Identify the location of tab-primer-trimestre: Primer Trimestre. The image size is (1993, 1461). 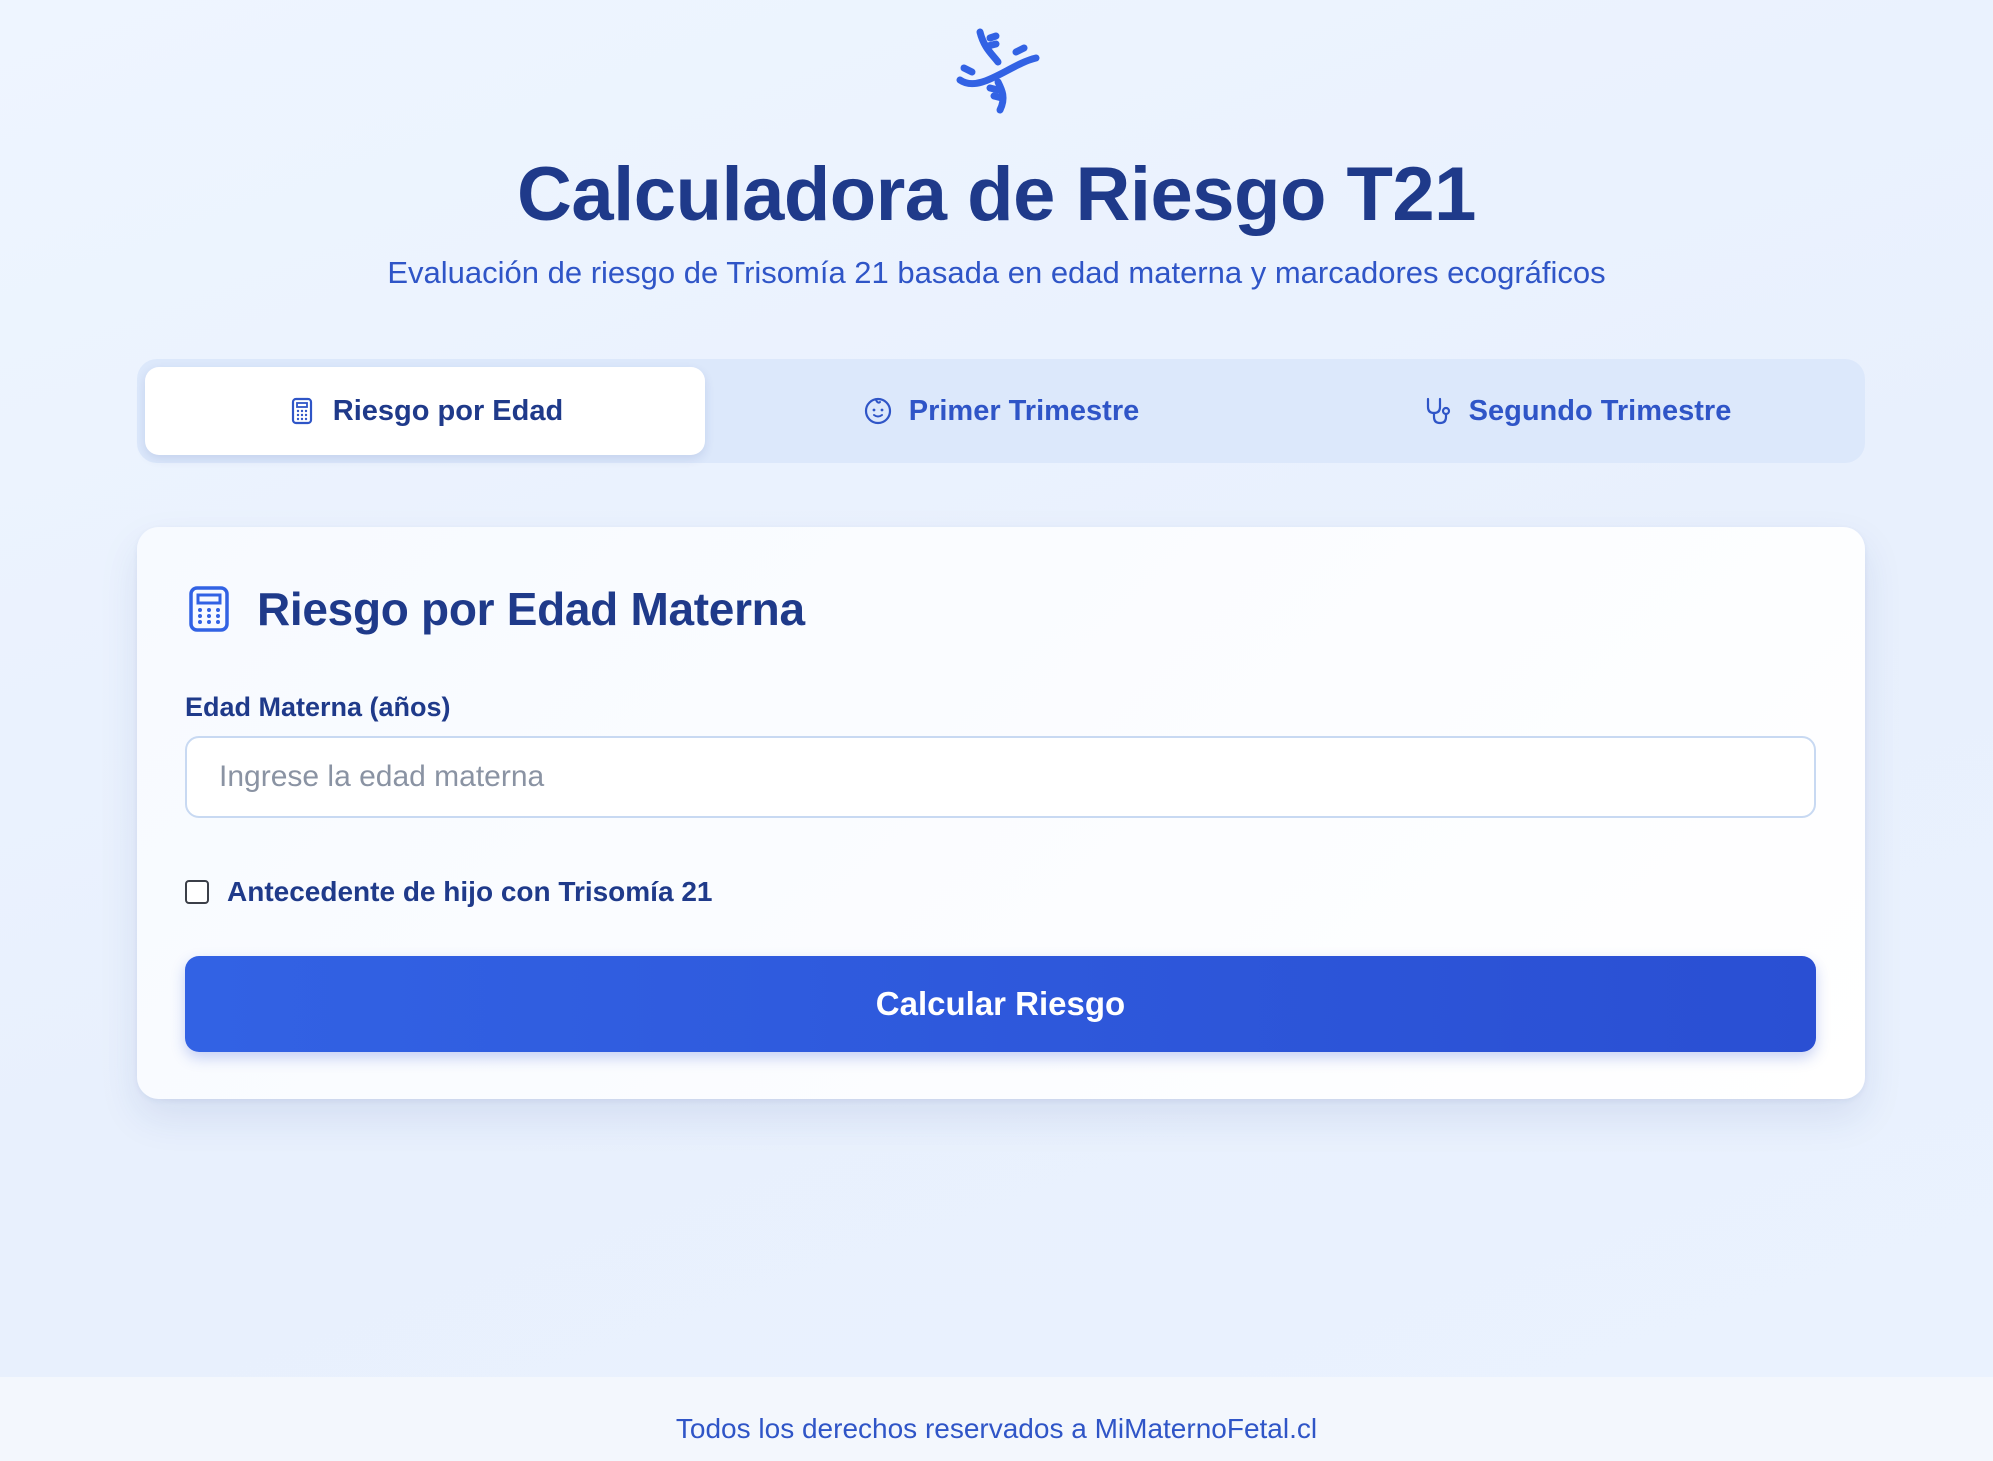
(1001, 411).